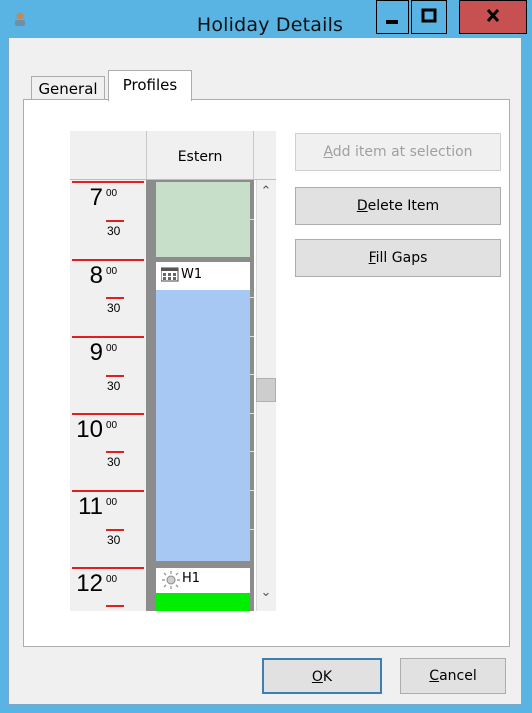 The image size is (532, 713). I want to click on minimize-button, so click(392, 17).